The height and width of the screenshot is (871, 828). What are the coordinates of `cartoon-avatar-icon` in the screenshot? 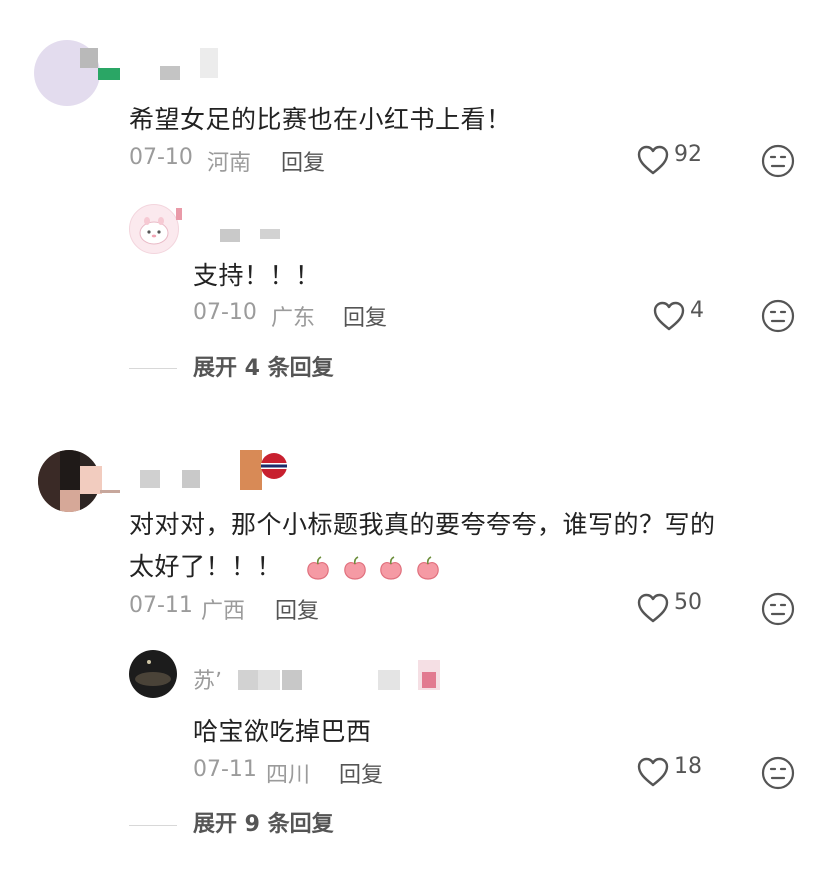 It's located at (154, 231).